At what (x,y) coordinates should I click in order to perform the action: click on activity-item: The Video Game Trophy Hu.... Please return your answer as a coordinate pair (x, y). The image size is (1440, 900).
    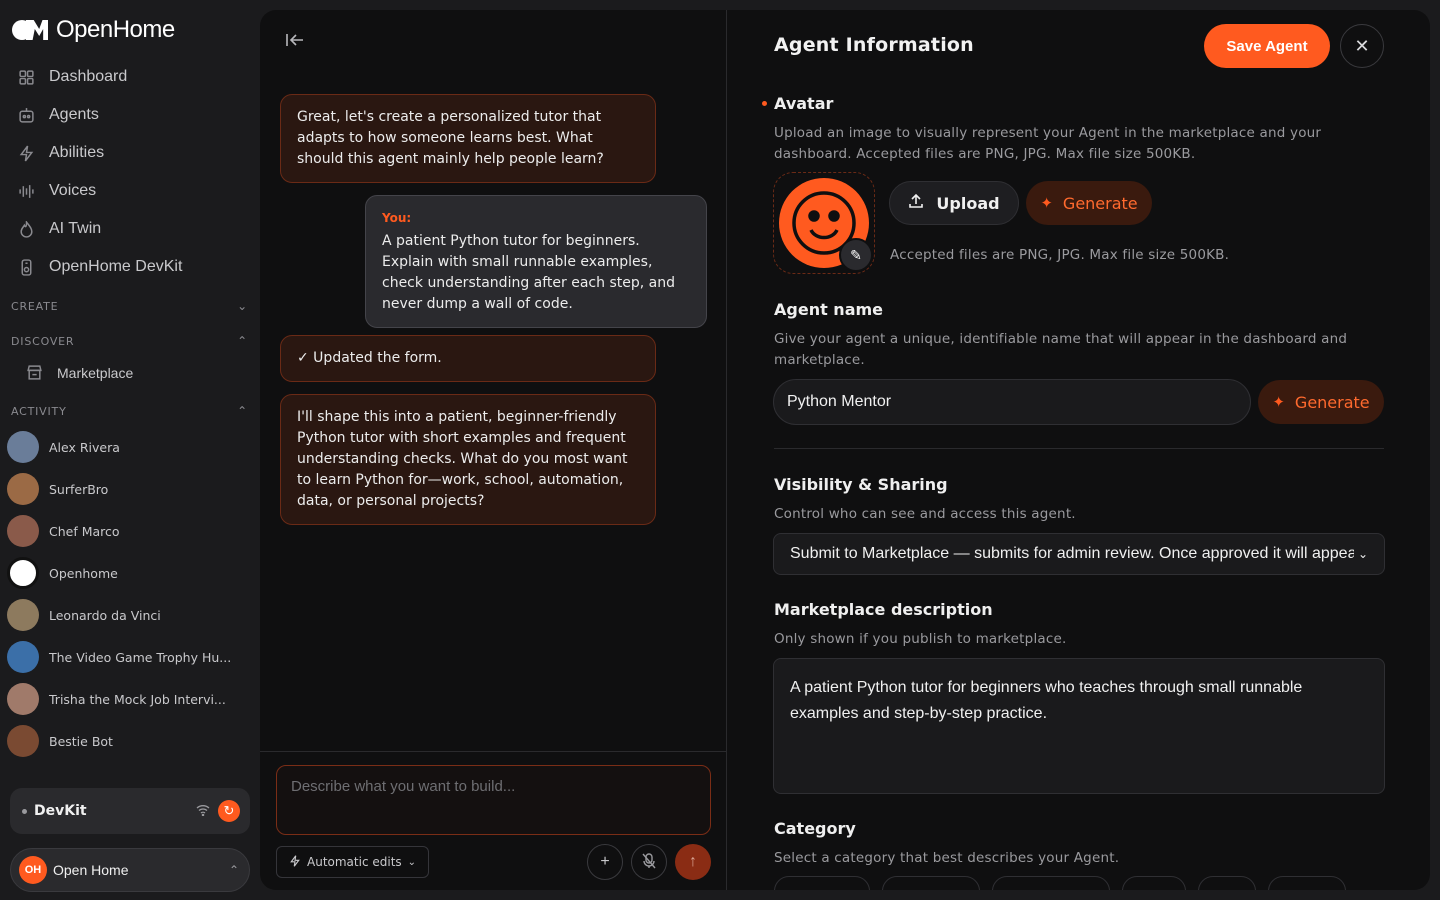
    Looking at the image, I should click on (119, 657).